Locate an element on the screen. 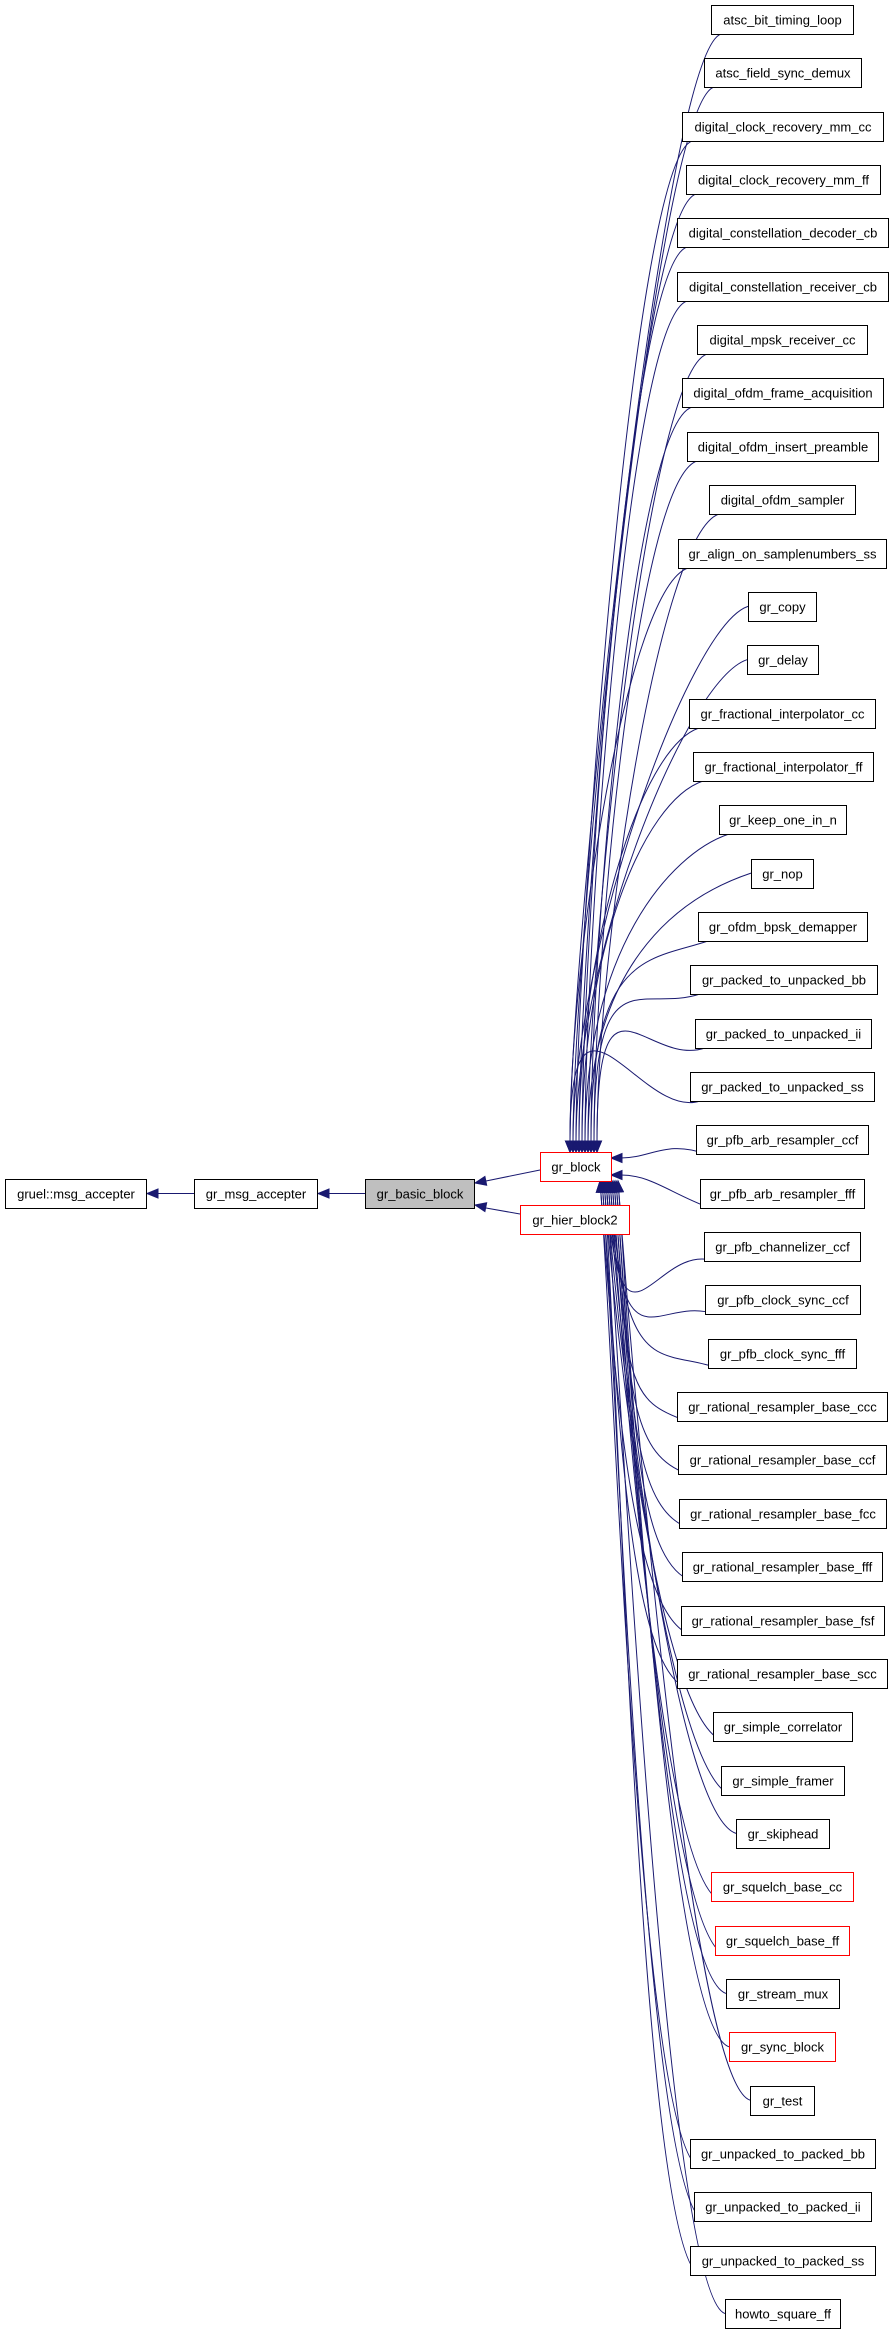  node-digital-clock-recovery-mm-ff: digital_clock_recovery_mm_ff is located at coordinates (783, 180).